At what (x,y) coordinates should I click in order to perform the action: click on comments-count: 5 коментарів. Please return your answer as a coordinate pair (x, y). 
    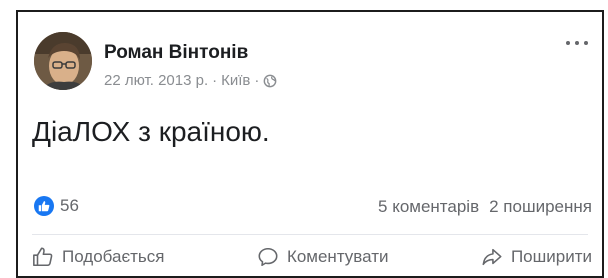
    Looking at the image, I should click on (428, 207).